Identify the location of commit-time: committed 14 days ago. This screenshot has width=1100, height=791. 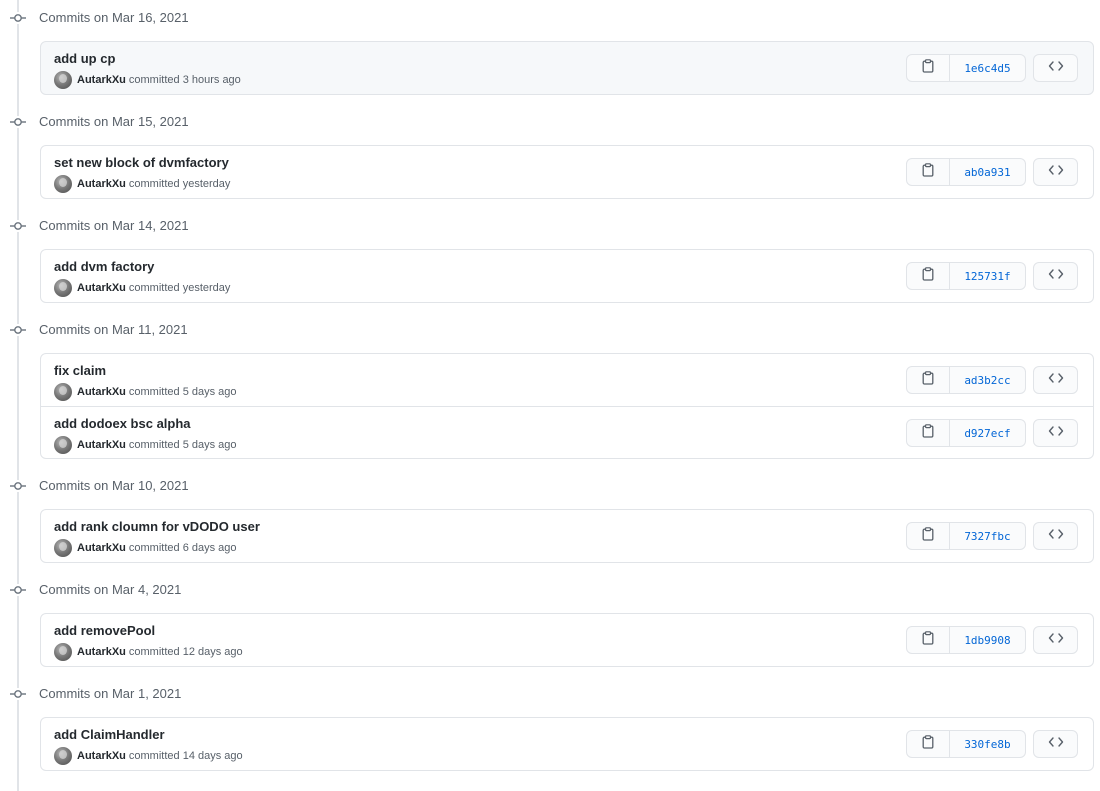
(185, 756).